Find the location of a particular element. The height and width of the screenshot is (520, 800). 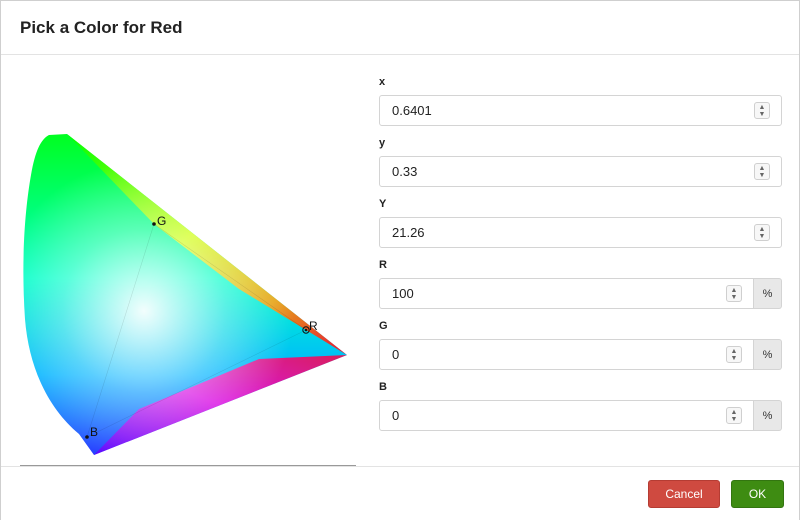

field-label-green: G is located at coordinates (383, 326).